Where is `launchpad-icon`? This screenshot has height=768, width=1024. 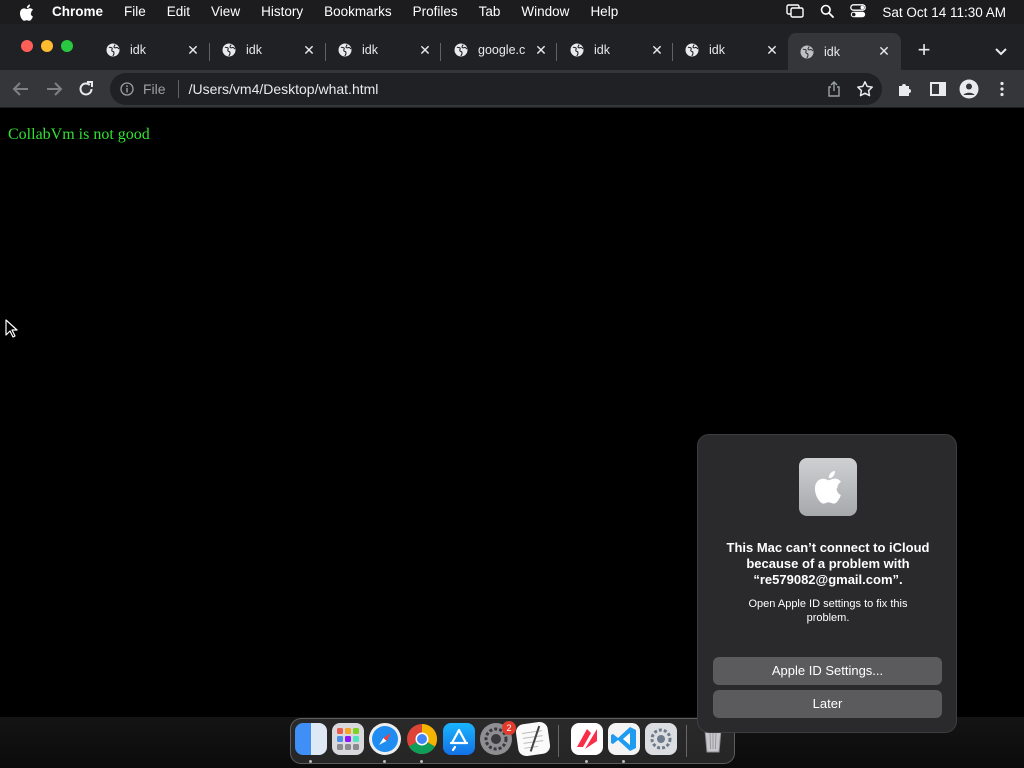 launchpad-icon is located at coordinates (348, 739).